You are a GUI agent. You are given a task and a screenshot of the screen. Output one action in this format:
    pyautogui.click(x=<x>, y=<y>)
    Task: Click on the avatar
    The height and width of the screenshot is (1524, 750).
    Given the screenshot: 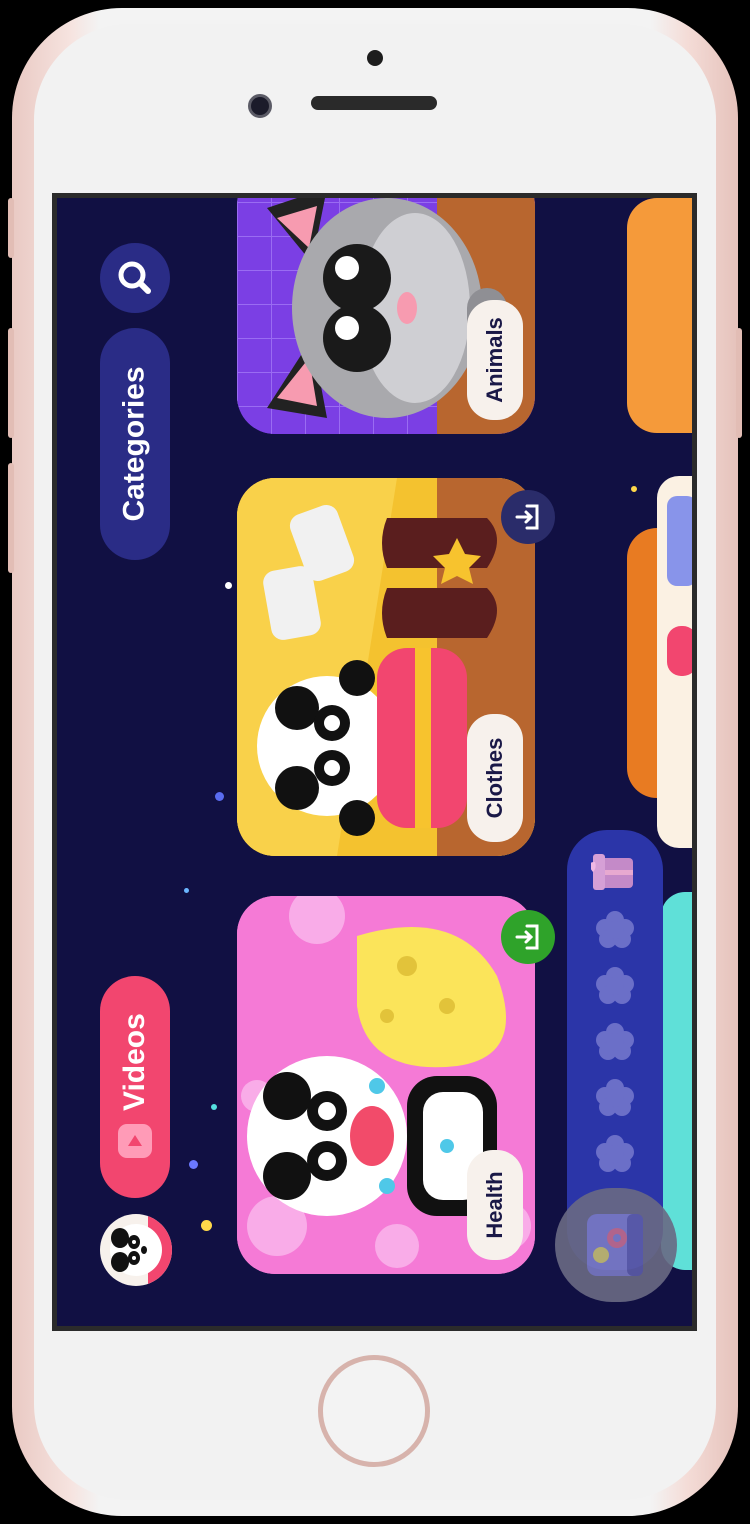 What is the action you would take?
    pyautogui.click(x=136, y=1250)
    